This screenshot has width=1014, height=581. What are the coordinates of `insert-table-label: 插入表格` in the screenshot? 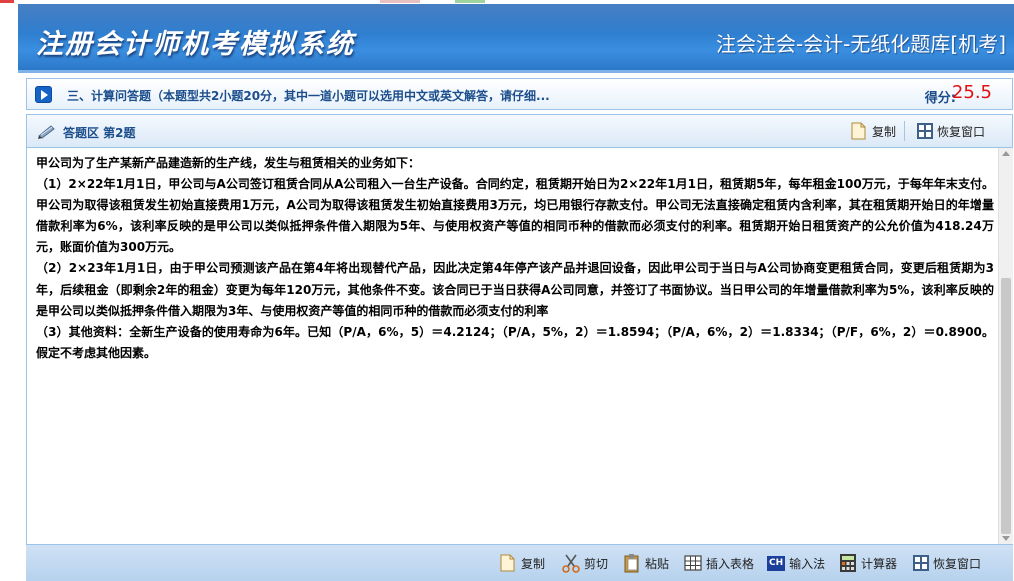 It's located at (730, 563).